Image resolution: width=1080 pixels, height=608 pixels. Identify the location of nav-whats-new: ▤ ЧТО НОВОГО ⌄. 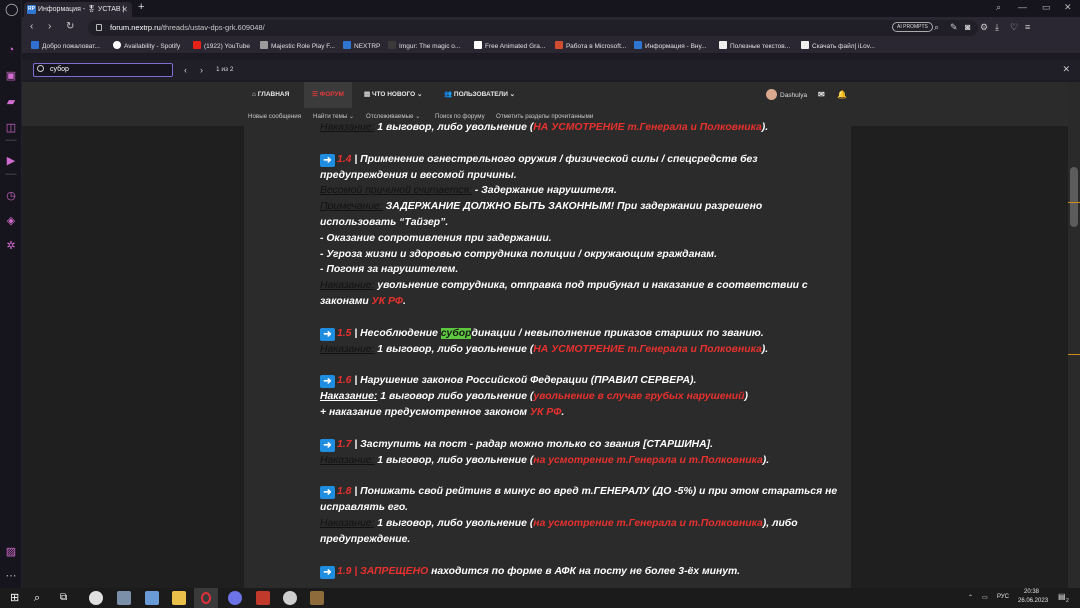
(393, 95).